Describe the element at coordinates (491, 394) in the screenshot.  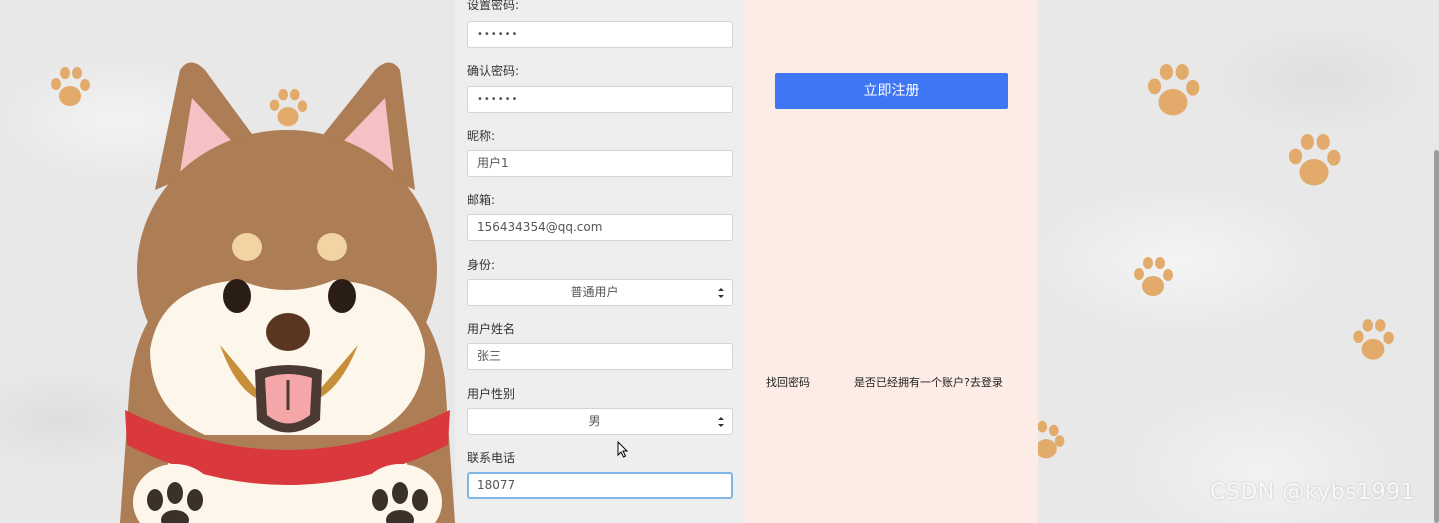
I see `gender-label: 用户性别` at that location.